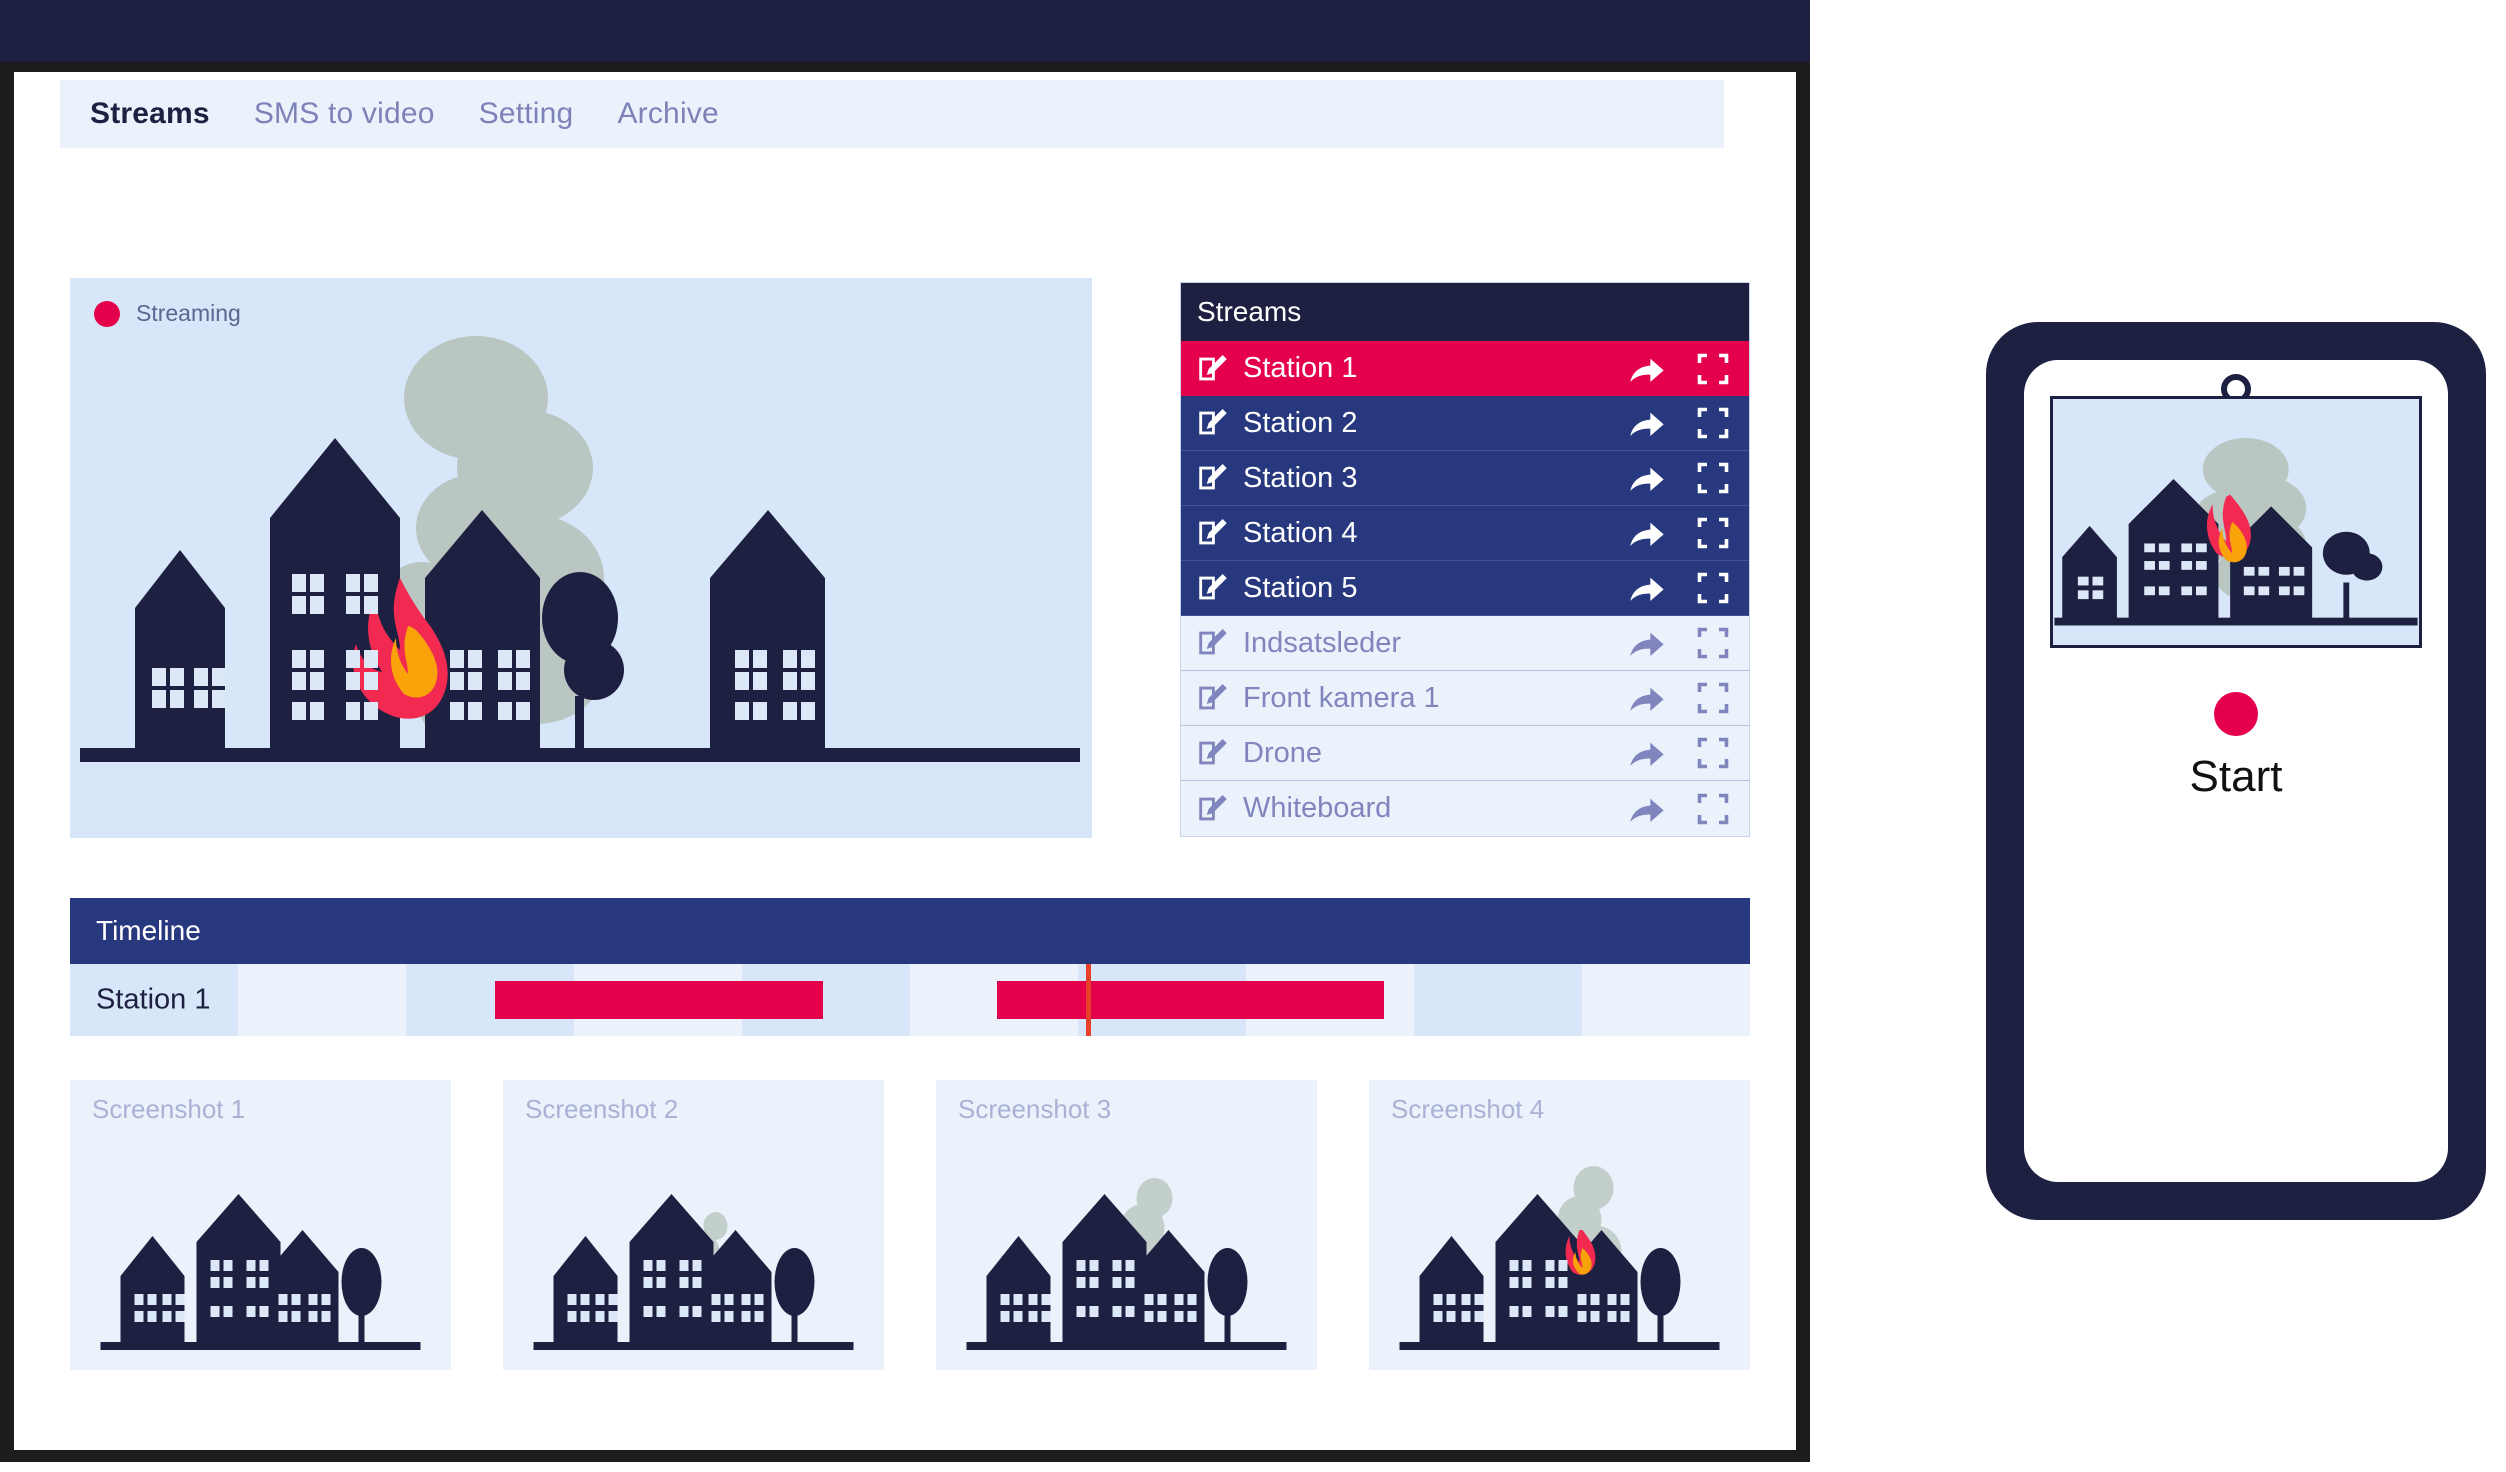  What do you see at coordinates (1035, 1109) in the screenshot?
I see `screenshot-label: Screenshot 3` at bounding box center [1035, 1109].